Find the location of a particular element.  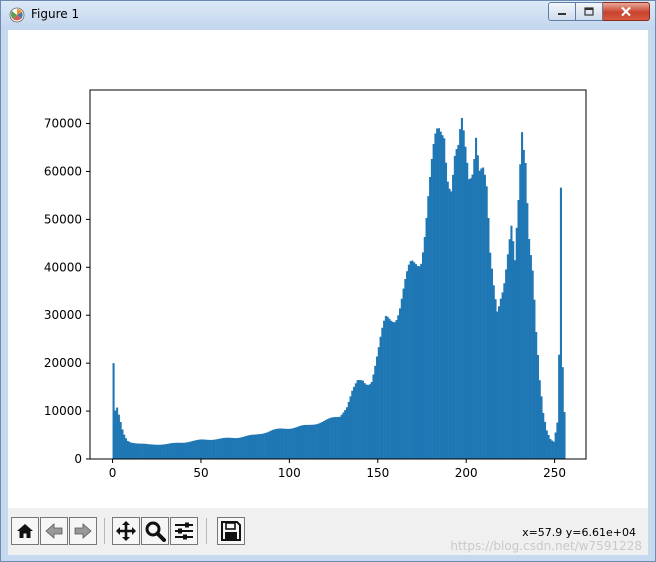

x-tick-label: 250 is located at coordinates (554, 473).